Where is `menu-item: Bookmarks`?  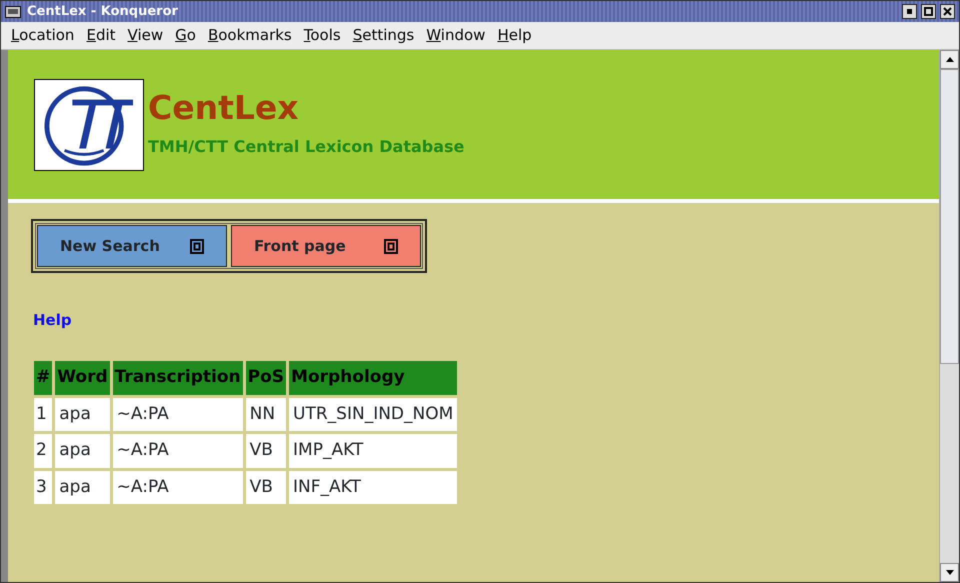
menu-item: Bookmarks is located at coordinates (250, 35).